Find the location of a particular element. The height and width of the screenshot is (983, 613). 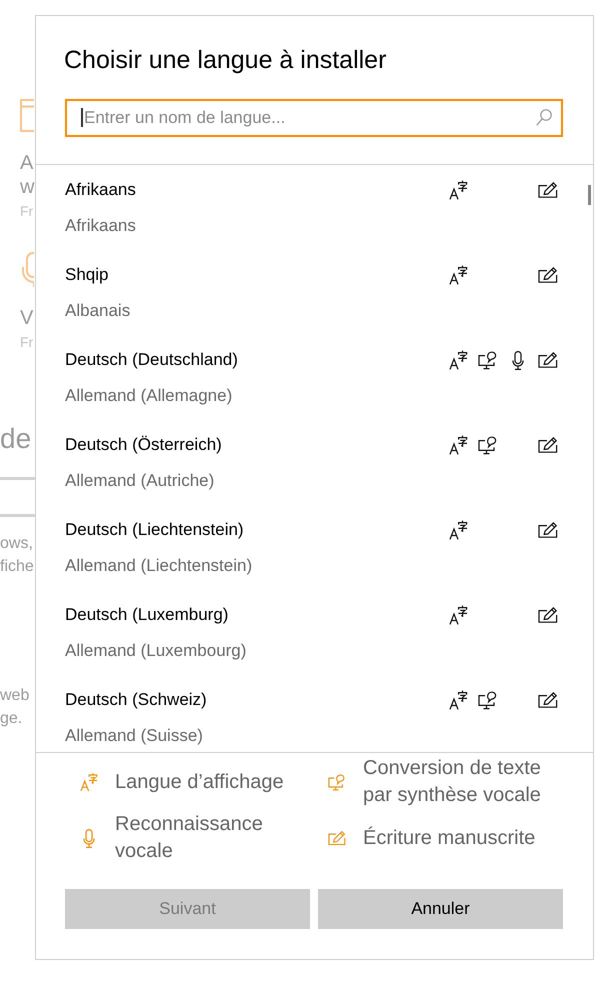

cursor-icon is located at coordinates (82, 117).